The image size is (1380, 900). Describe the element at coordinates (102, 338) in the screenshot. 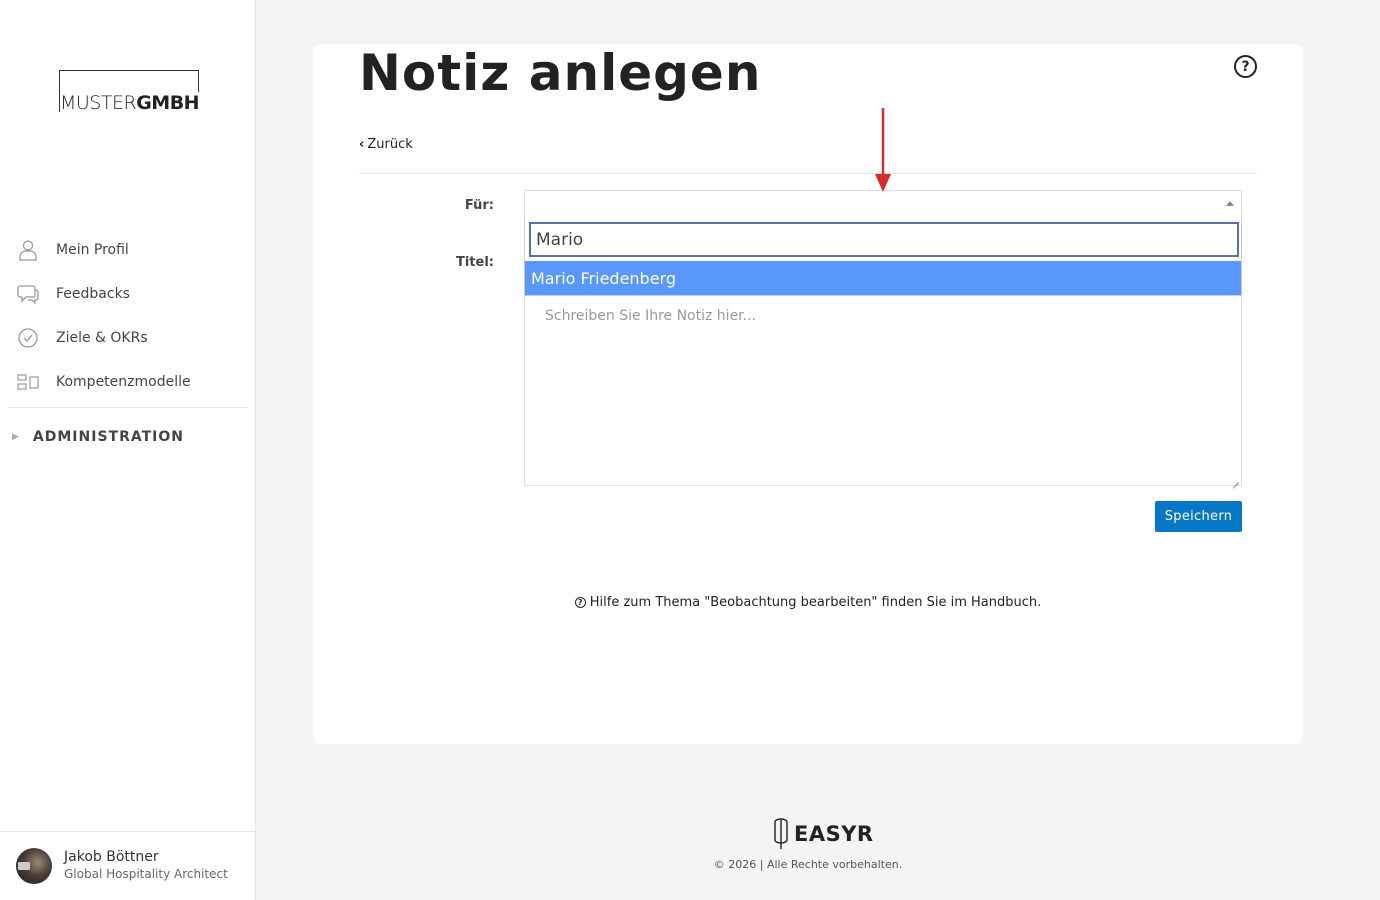

I see `sidebar-item-label: Ziele & OKRs` at that location.